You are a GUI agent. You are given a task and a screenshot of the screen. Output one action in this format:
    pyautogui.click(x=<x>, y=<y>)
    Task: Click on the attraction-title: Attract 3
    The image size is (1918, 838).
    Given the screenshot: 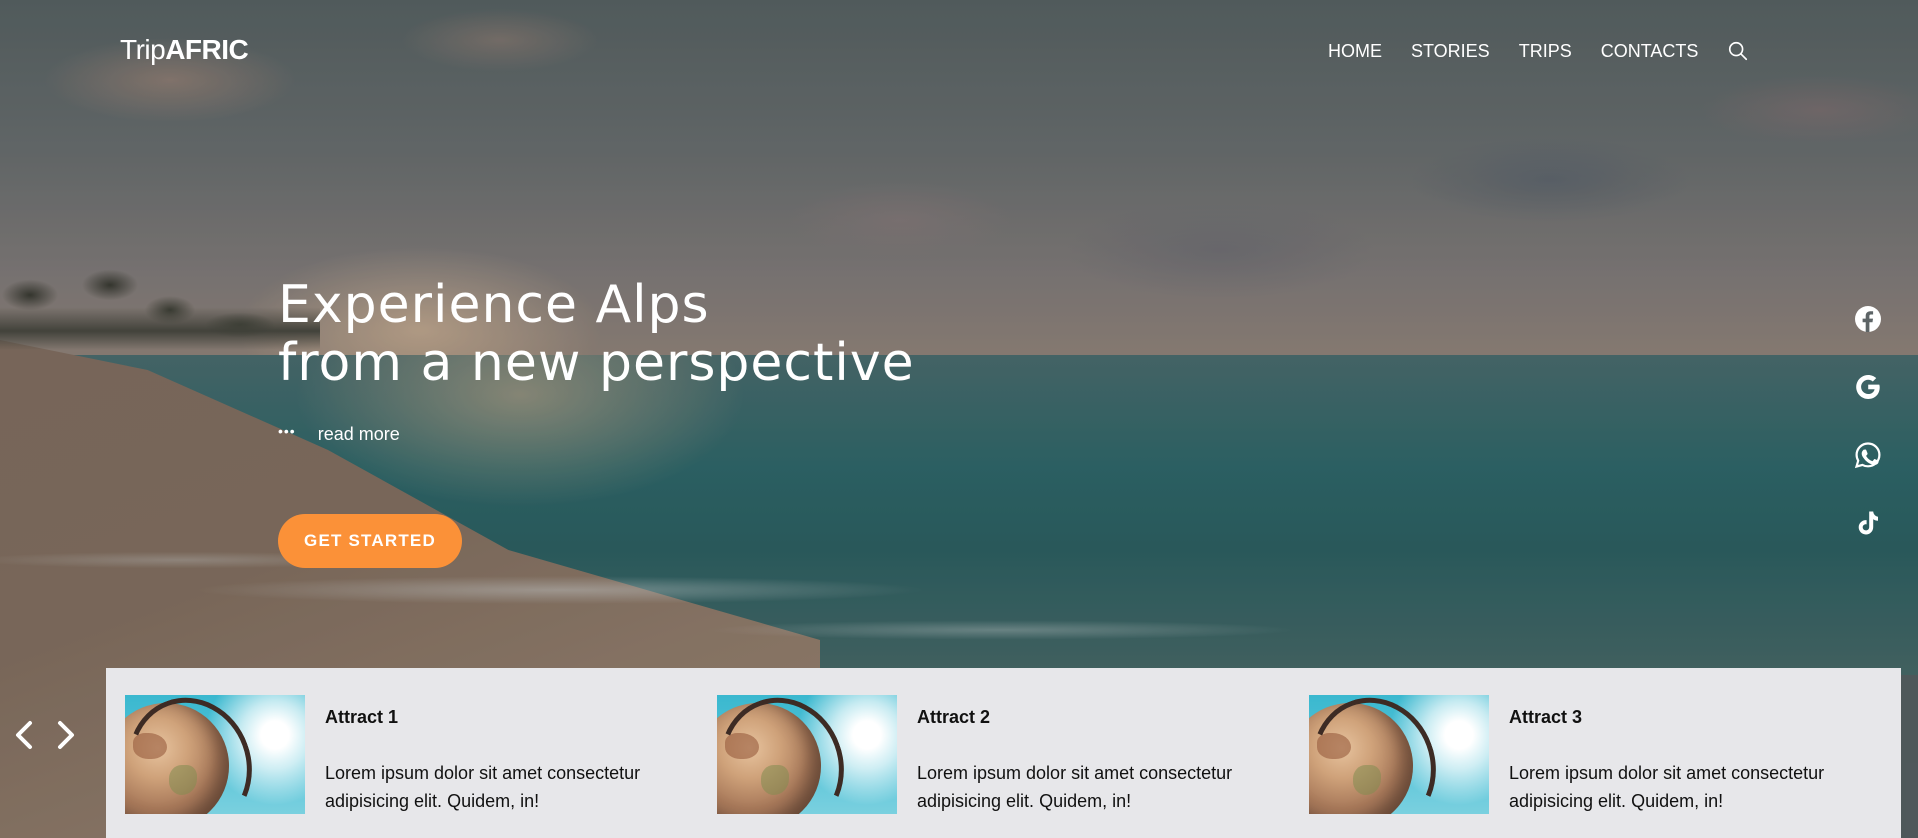 What is the action you would take?
    pyautogui.click(x=1546, y=717)
    